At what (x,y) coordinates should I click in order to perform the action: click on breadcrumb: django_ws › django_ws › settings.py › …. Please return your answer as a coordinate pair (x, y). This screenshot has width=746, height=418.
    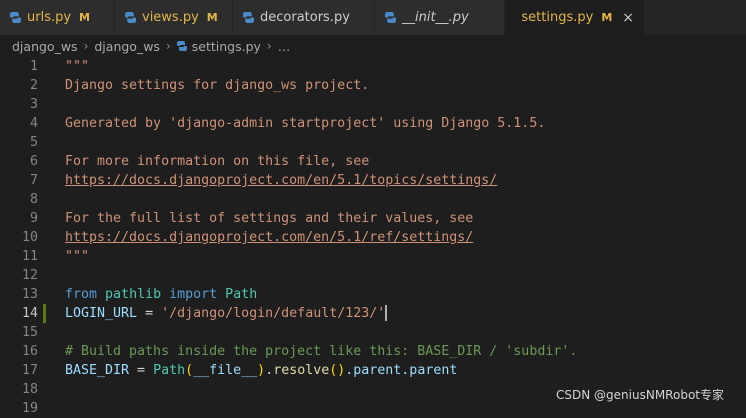
    Looking at the image, I should click on (373, 46).